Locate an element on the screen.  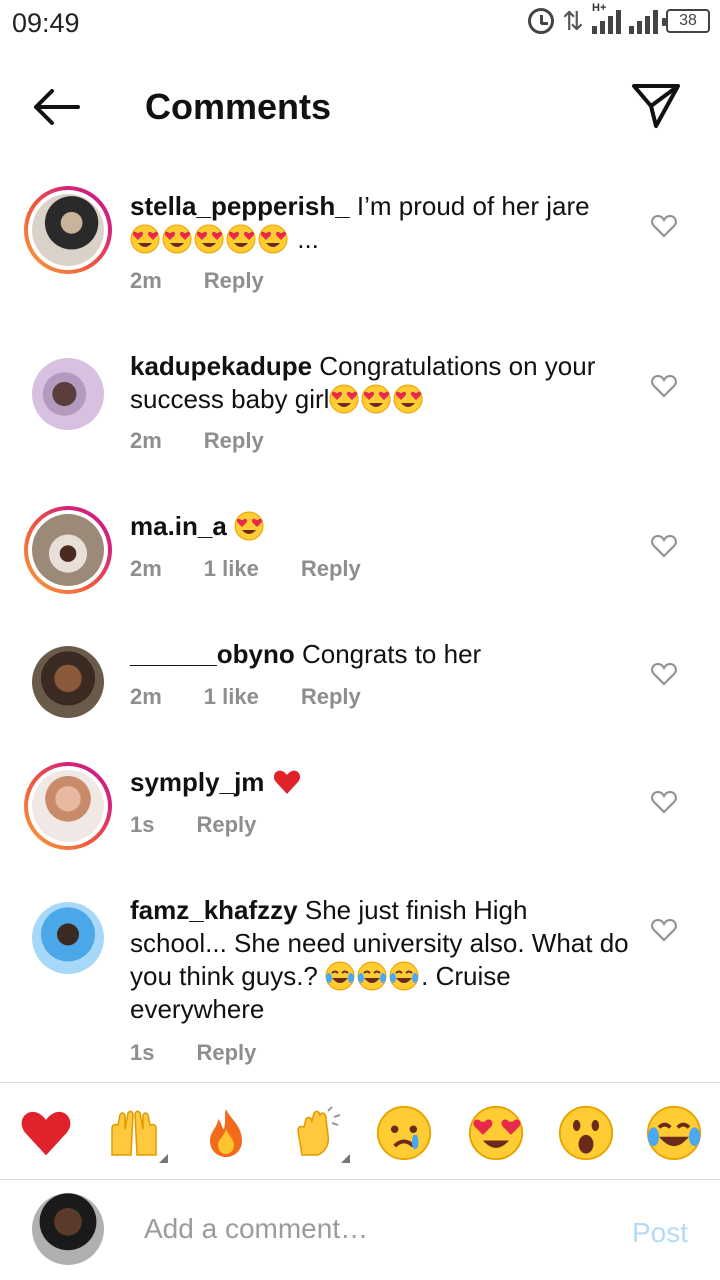
header: Comments is located at coordinates (360, 107).